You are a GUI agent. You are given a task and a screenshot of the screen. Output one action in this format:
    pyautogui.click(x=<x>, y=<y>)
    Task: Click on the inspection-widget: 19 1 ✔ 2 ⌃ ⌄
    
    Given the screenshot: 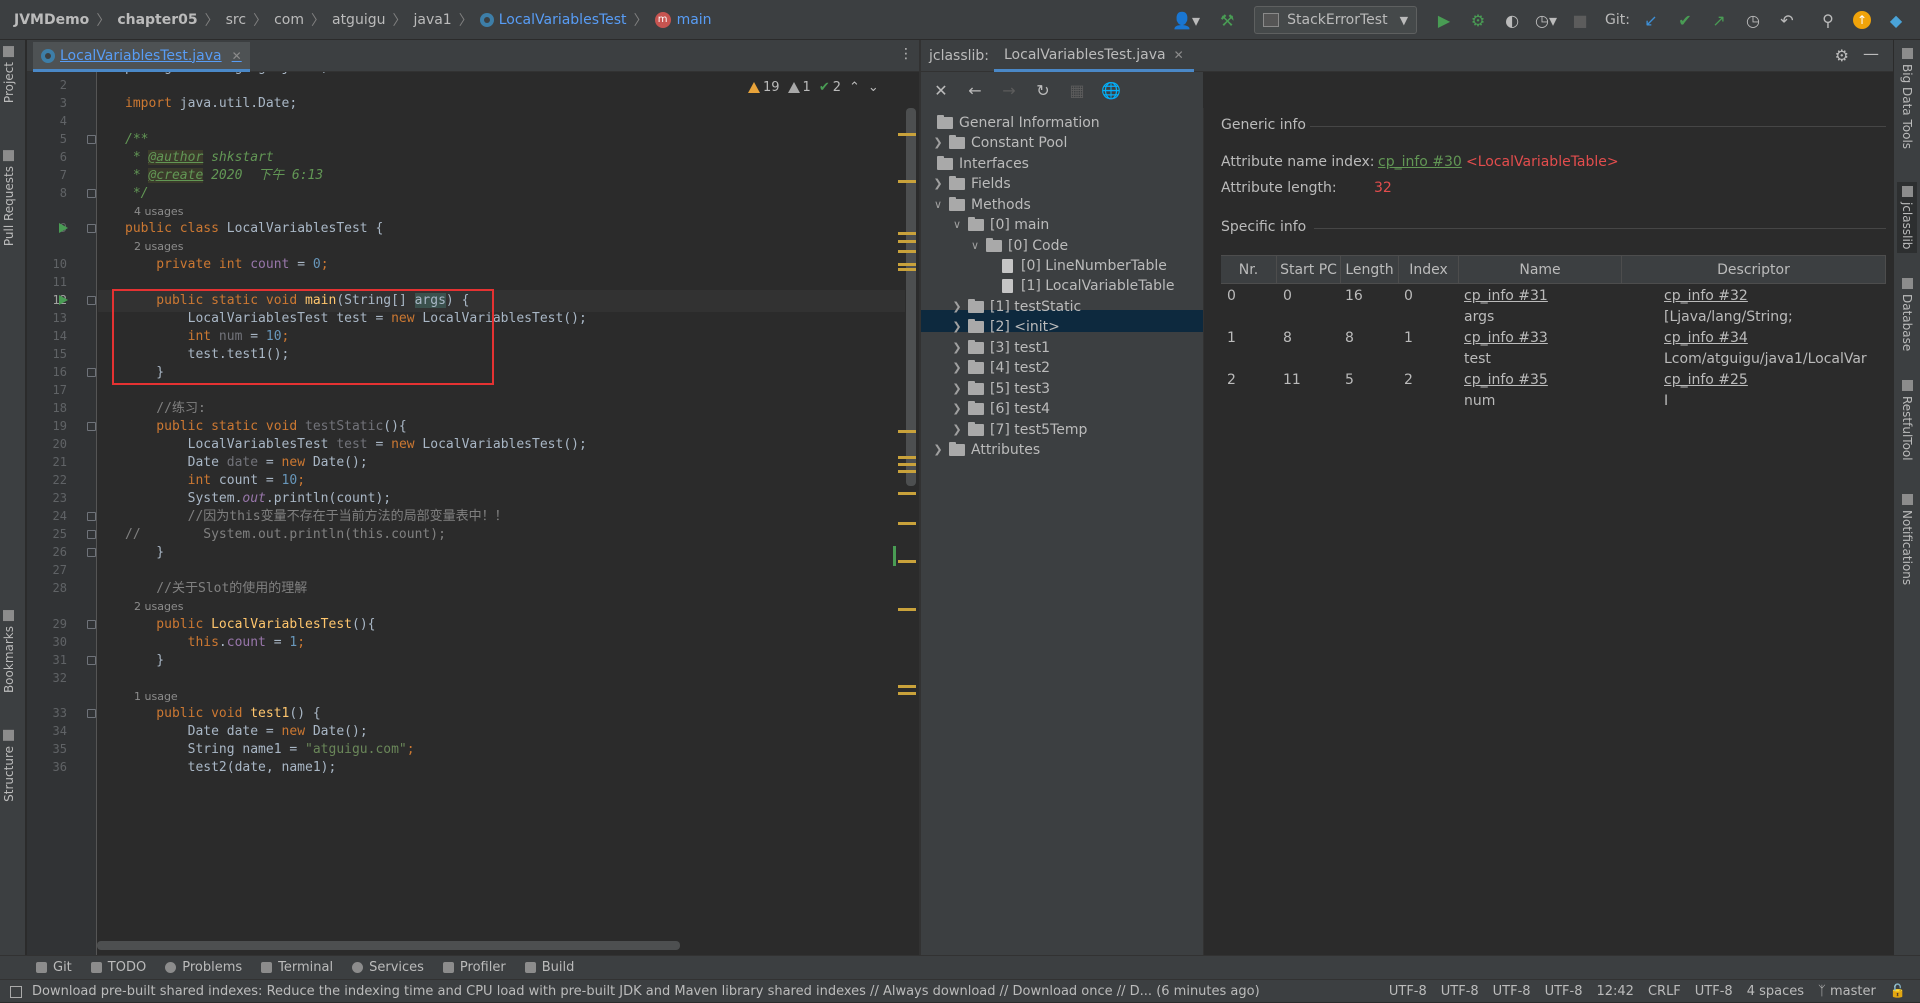 What is the action you would take?
    pyautogui.click(x=817, y=87)
    